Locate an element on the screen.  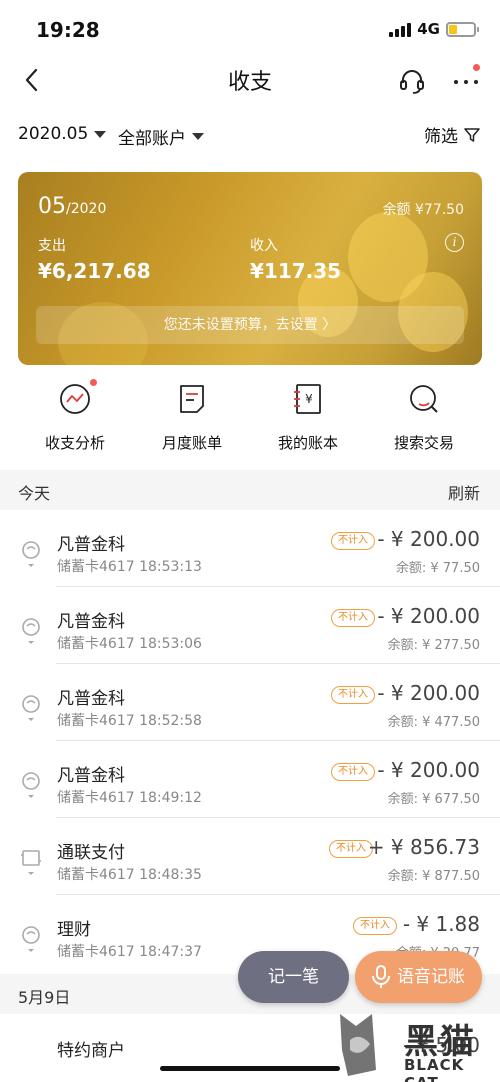
chart-icon is located at coordinates (77, 397).